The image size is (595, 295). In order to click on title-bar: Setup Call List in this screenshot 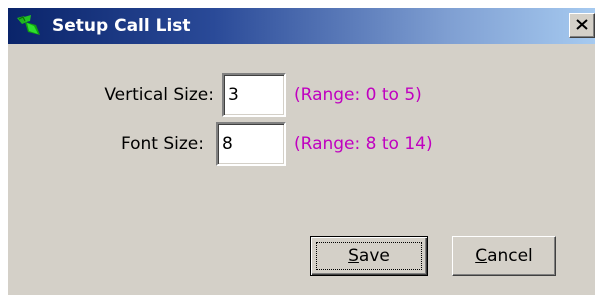, I will do `click(301, 26)`.